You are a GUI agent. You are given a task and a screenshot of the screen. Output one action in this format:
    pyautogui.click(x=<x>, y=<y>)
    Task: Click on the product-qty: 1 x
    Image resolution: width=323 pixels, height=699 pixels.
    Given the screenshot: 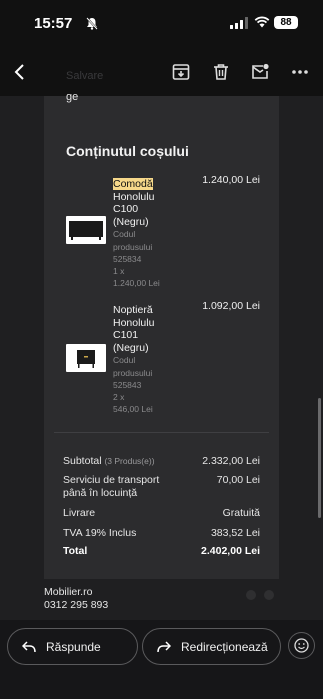 What is the action you would take?
    pyautogui.click(x=119, y=271)
    